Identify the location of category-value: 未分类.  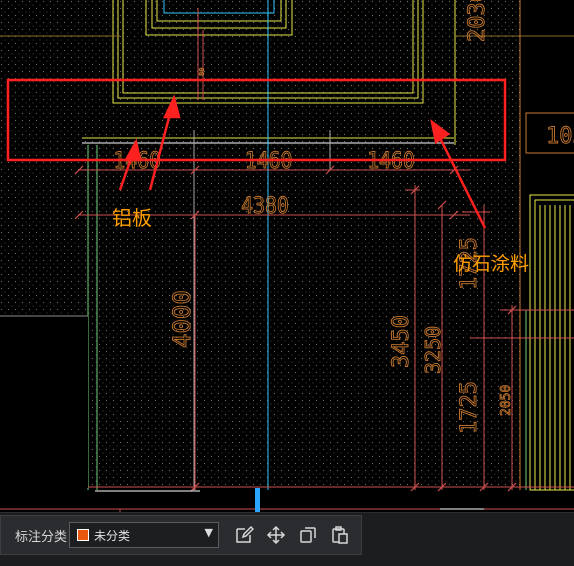
(112, 536).